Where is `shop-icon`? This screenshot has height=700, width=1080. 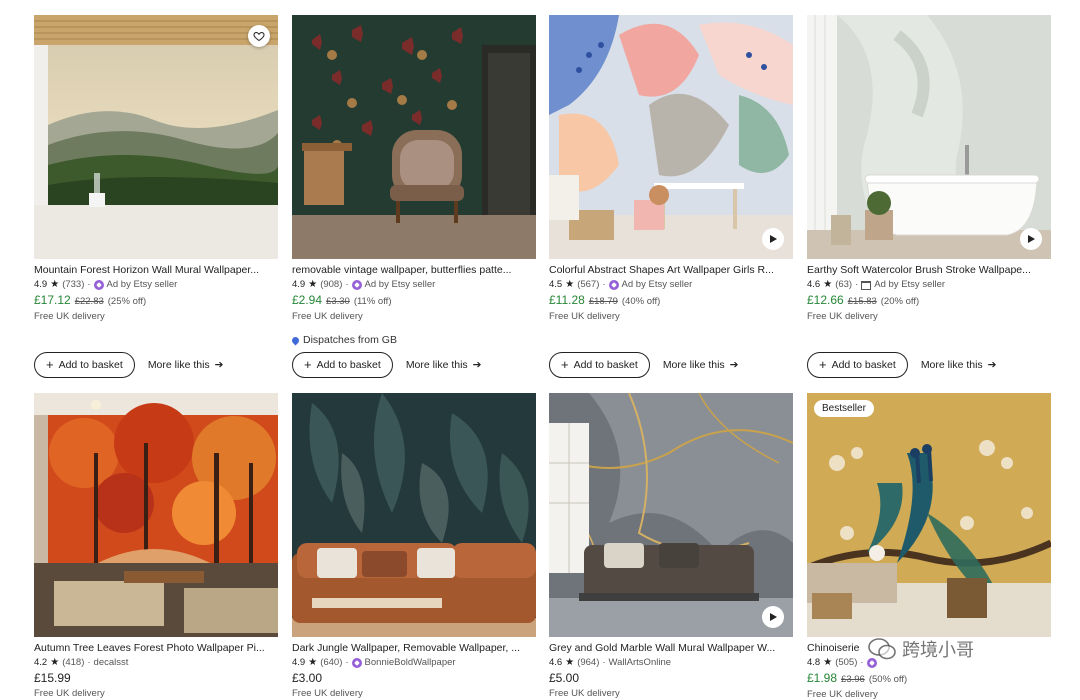 shop-icon is located at coordinates (866, 285).